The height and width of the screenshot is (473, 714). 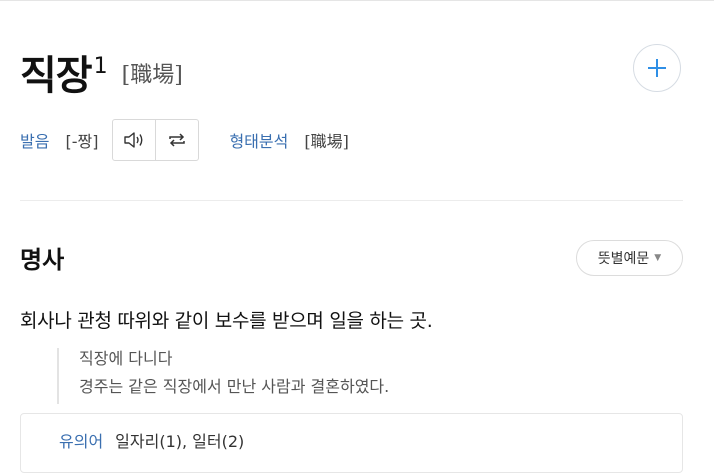 What do you see at coordinates (623, 259) in the screenshot?
I see `sort-button-label: 뜻별예문` at bounding box center [623, 259].